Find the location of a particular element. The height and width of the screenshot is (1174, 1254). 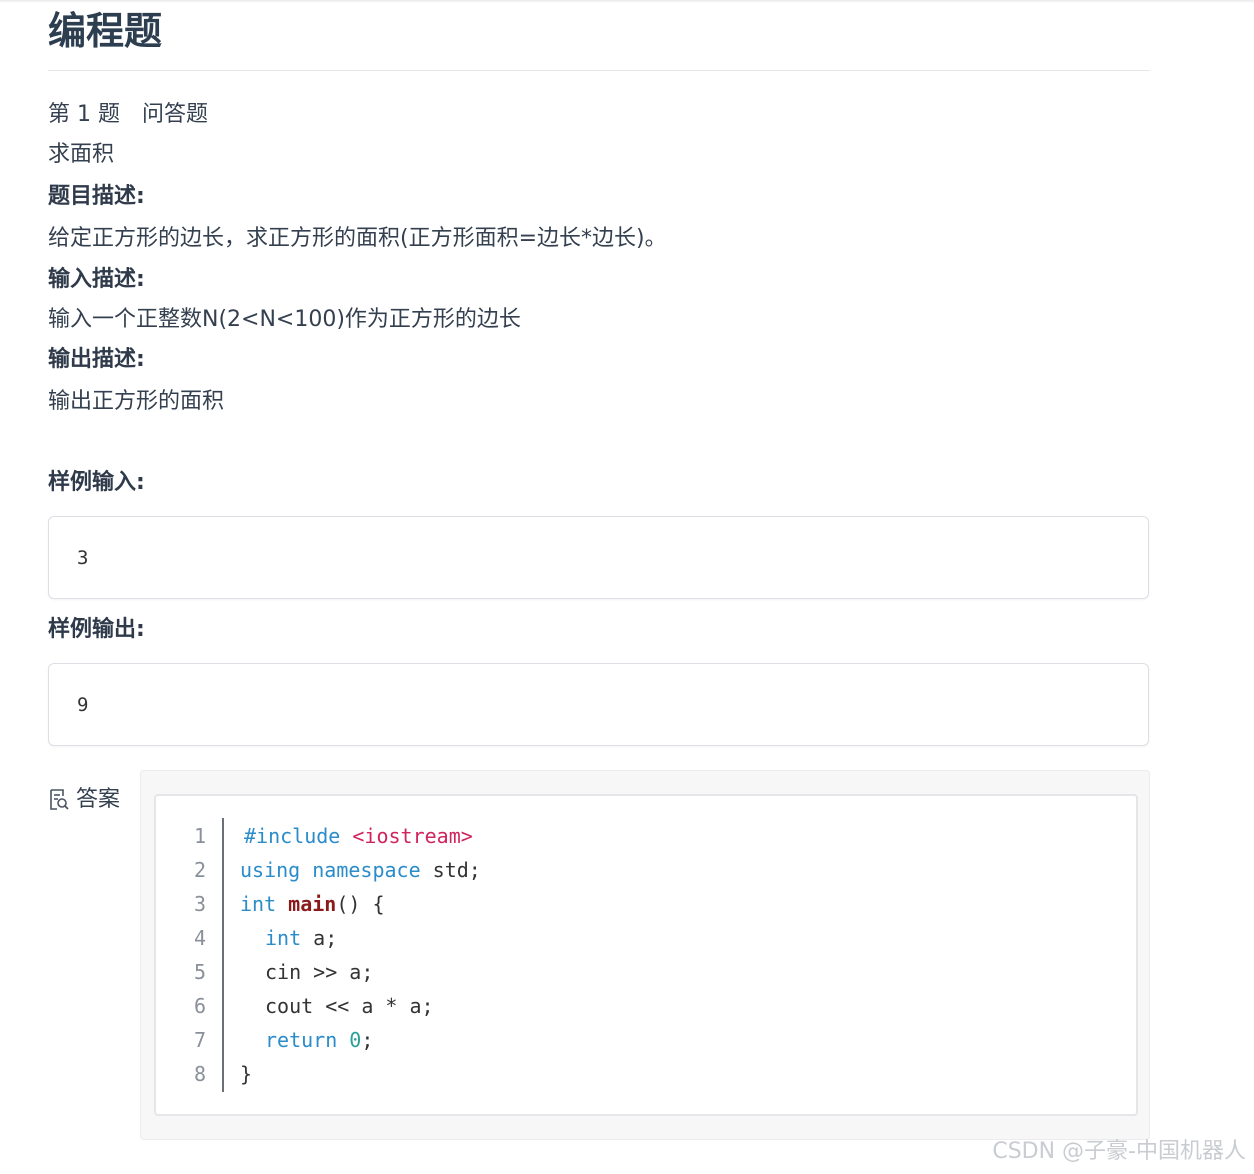

code-text: ; is located at coordinates (367, 1040).